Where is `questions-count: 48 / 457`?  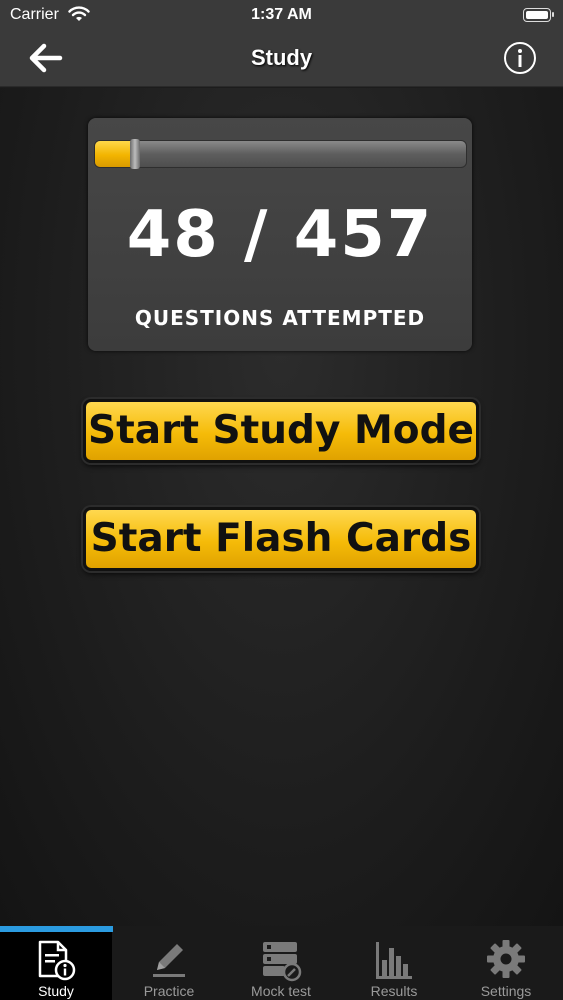 questions-count: 48 / 457 is located at coordinates (280, 235).